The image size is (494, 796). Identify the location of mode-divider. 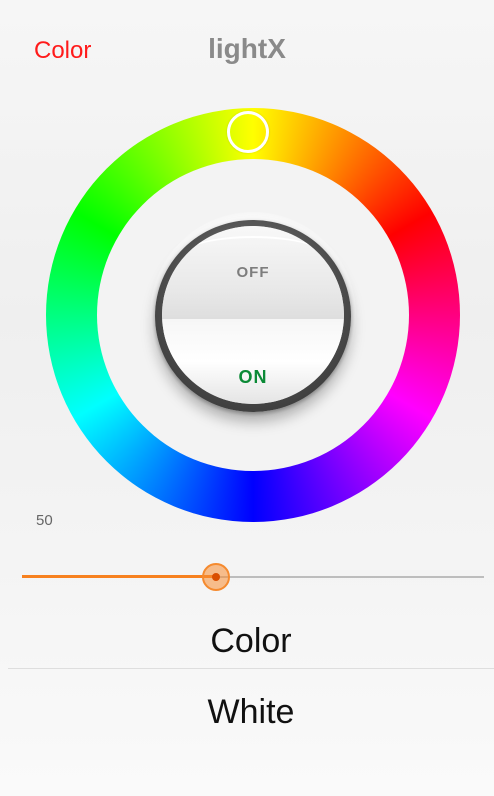
(251, 668).